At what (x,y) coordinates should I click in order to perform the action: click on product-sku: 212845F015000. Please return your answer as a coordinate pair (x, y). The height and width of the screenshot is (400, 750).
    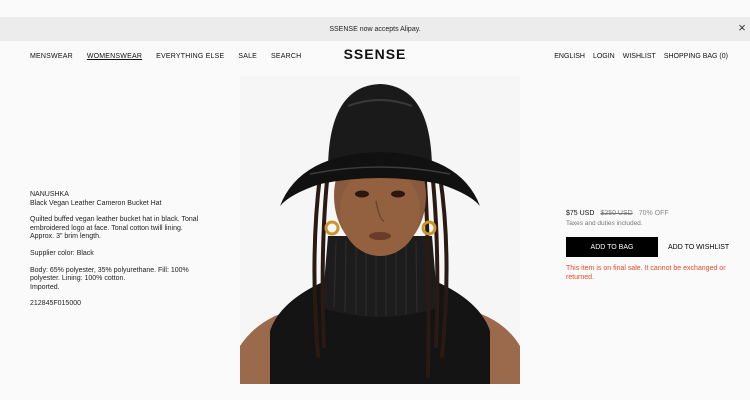
    Looking at the image, I should click on (55, 304).